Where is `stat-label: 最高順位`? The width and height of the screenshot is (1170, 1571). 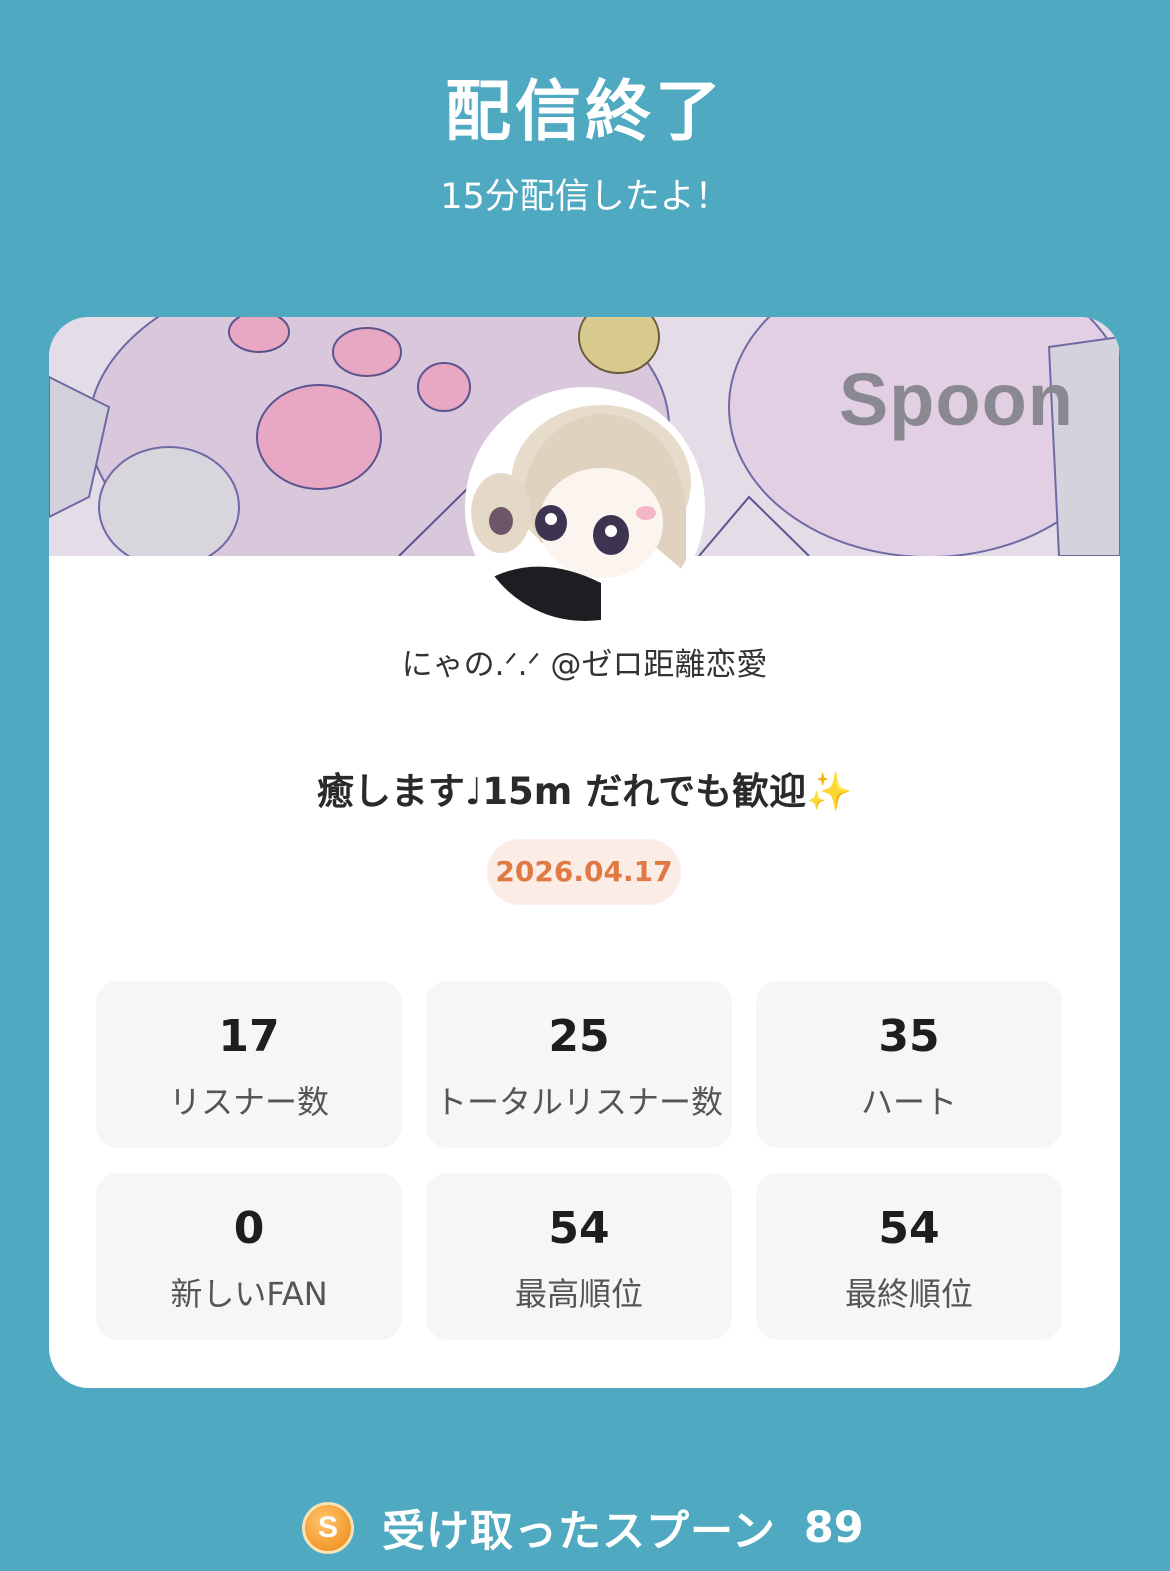
stat-label: 最高順位 is located at coordinates (578, 1294).